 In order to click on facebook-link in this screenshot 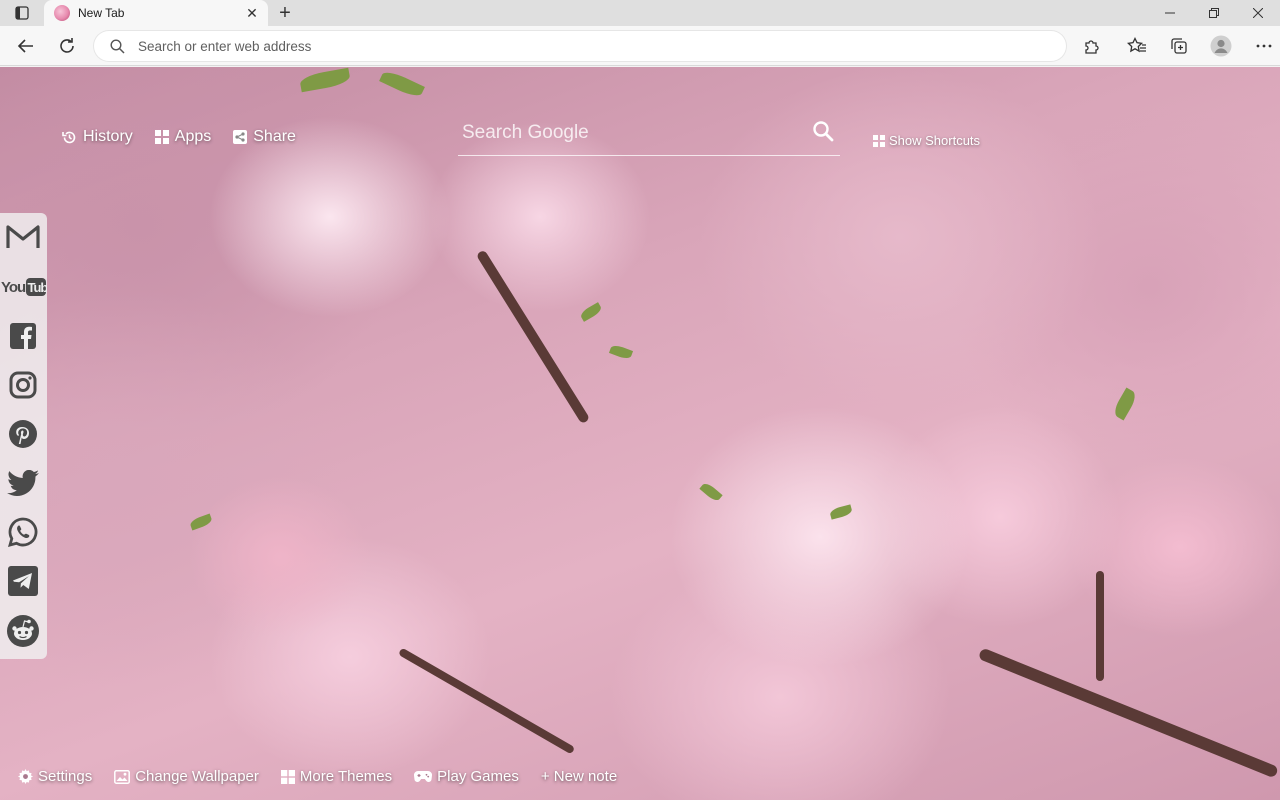, I will do `click(23, 336)`.